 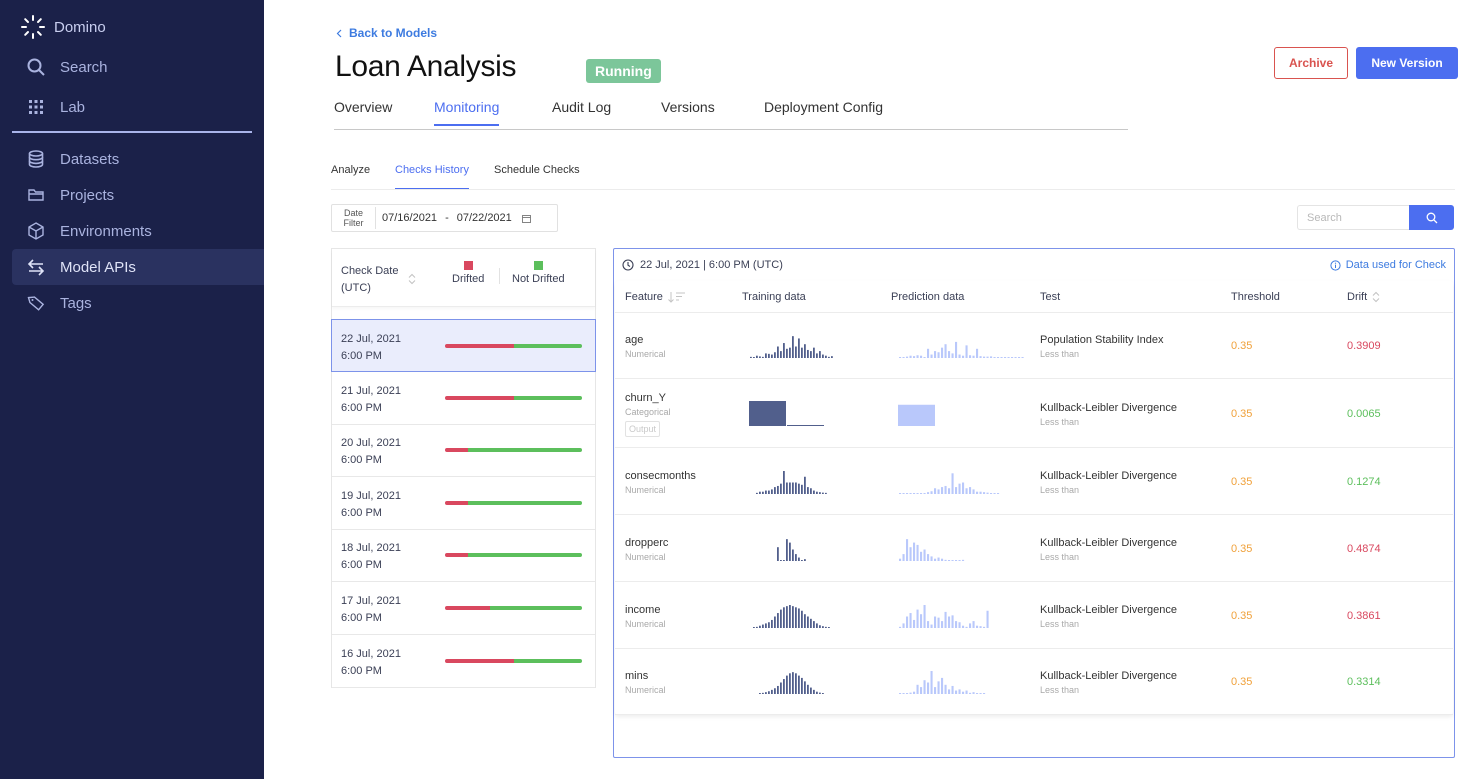 What do you see at coordinates (677, 297) in the screenshot?
I see `sort-desc-icon` at bounding box center [677, 297].